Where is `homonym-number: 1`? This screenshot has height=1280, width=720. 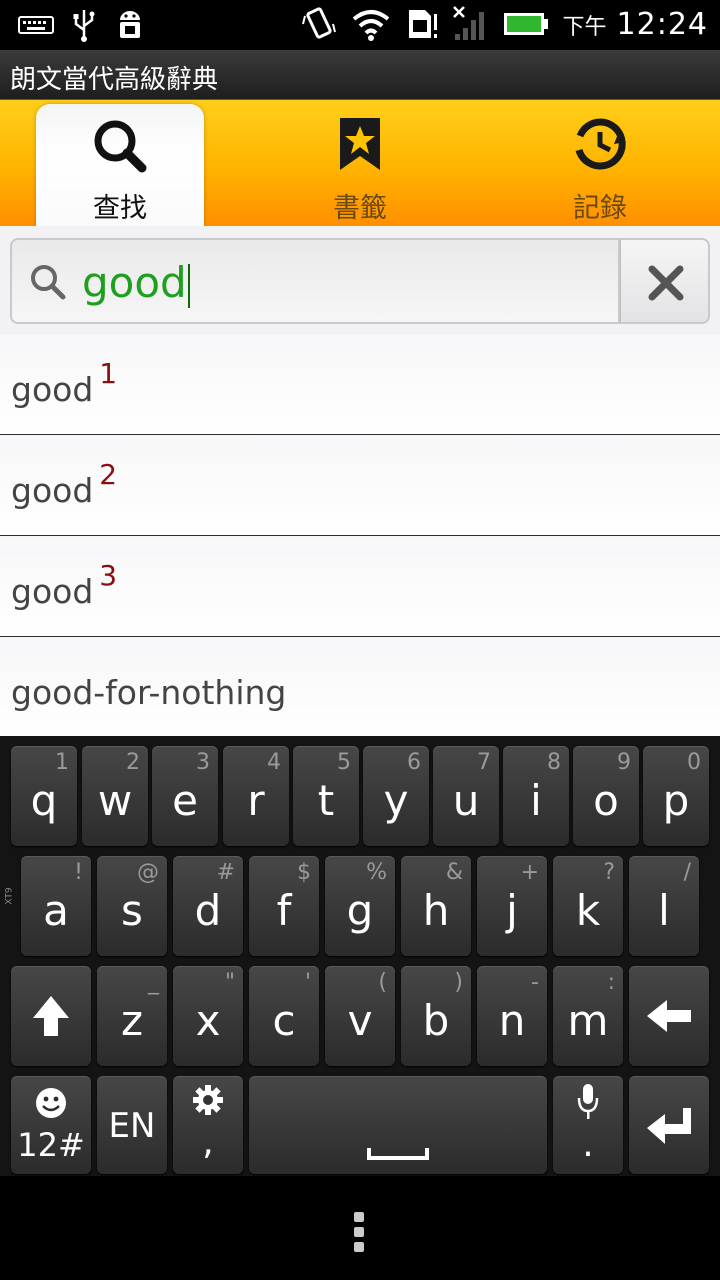
homonym-number: 1 is located at coordinates (108, 373).